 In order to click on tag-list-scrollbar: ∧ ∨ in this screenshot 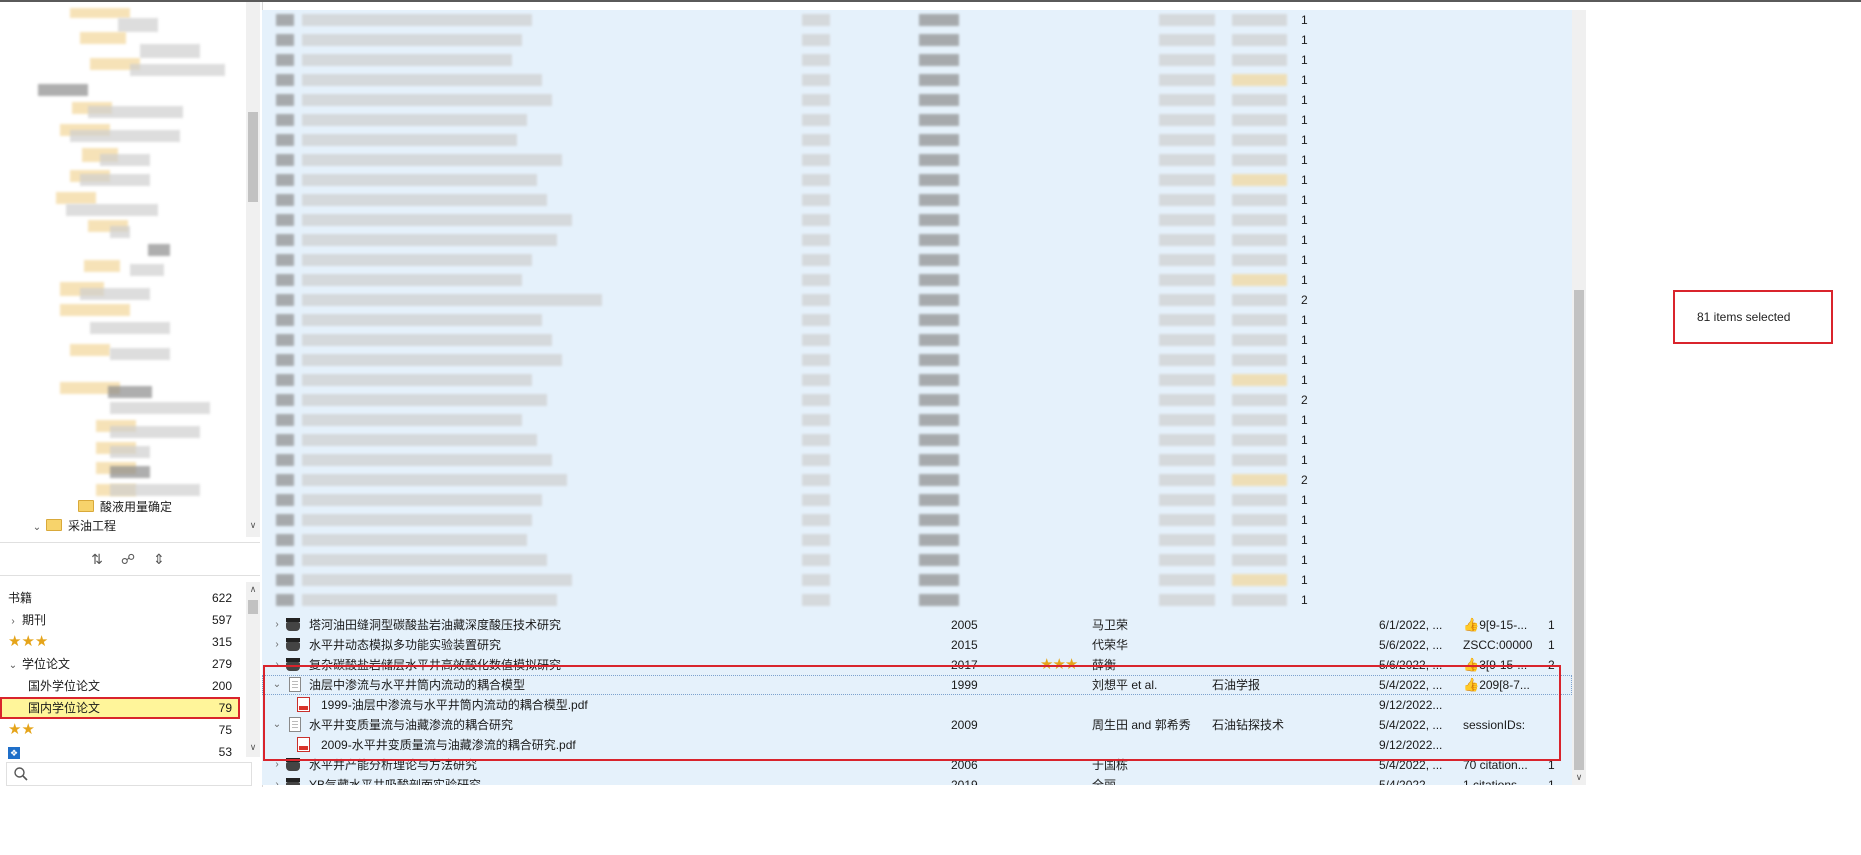, I will do `click(253, 669)`.